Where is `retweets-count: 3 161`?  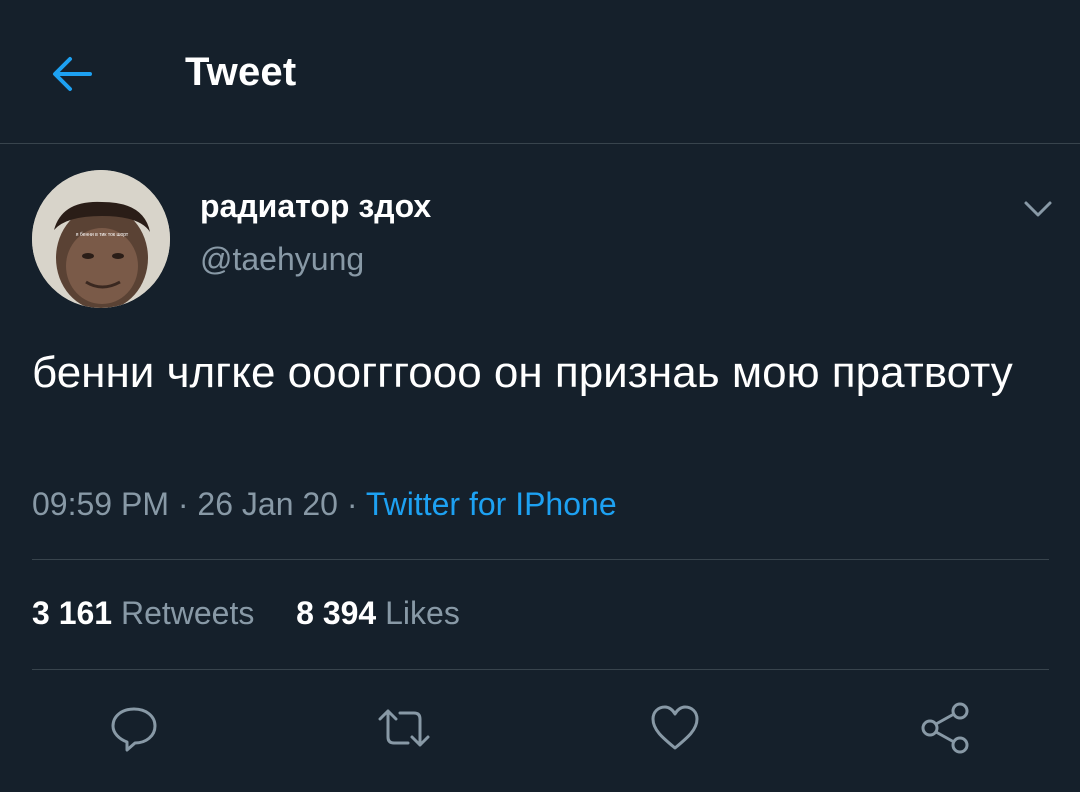 retweets-count: 3 161 is located at coordinates (72, 613).